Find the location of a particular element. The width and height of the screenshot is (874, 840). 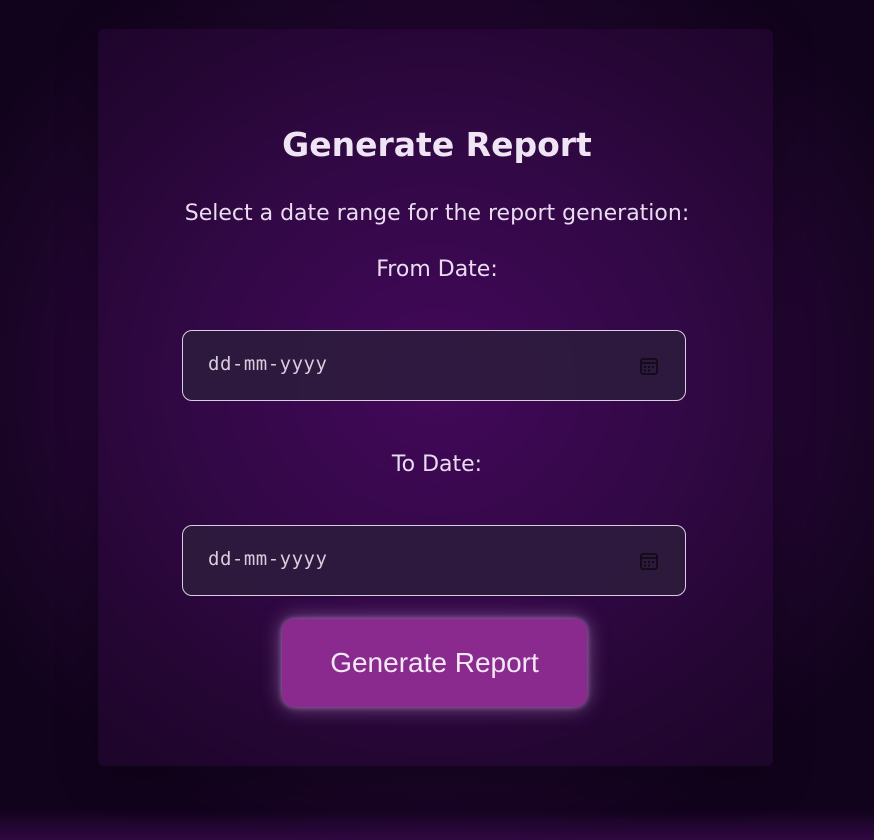

to-date-placeholder: dd-mm-yyyy is located at coordinates (268, 559).